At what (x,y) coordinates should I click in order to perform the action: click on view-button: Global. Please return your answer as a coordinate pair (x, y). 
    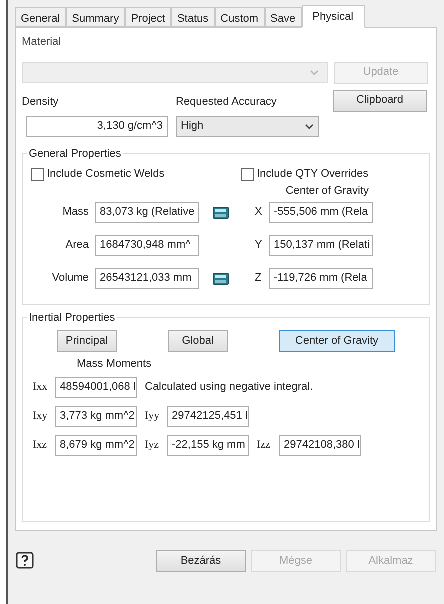
    Looking at the image, I should click on (198, 341).